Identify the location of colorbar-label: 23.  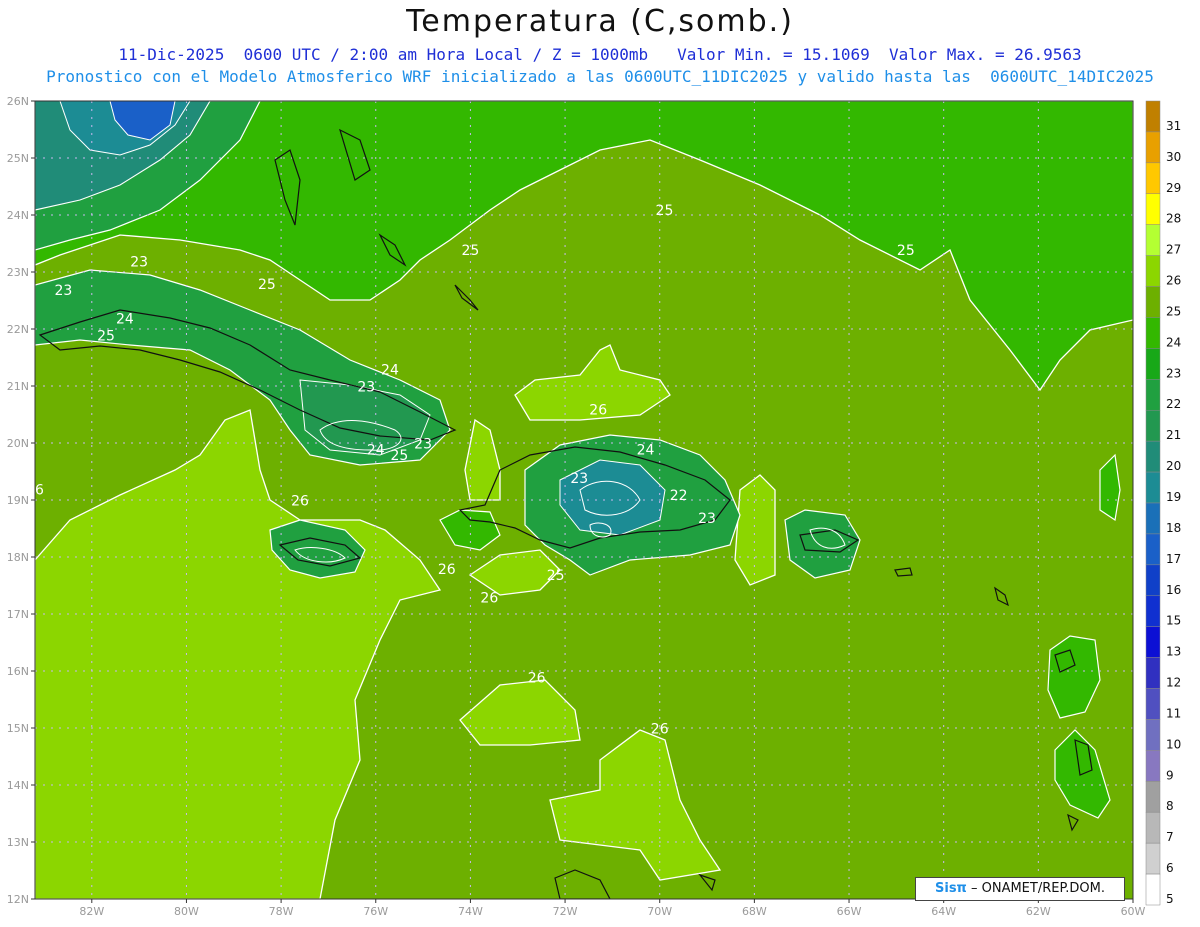
(1173, 373).